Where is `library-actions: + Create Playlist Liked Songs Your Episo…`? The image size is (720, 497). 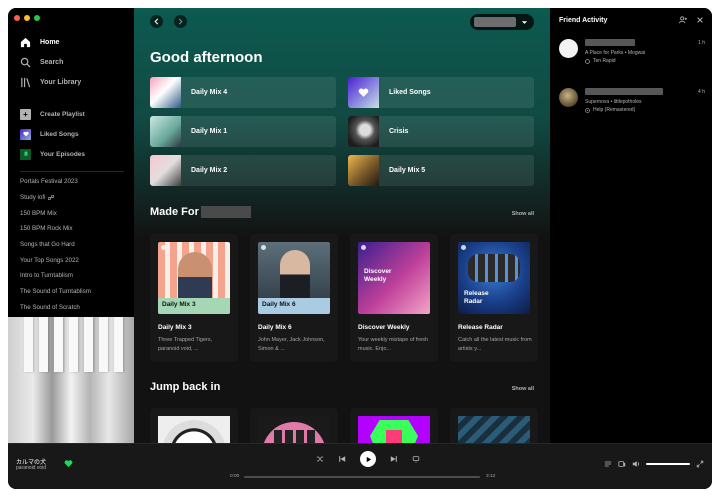
library-actions: + Create Playlist Liked Songs Your Episo… is located at coordinates (71, 134).